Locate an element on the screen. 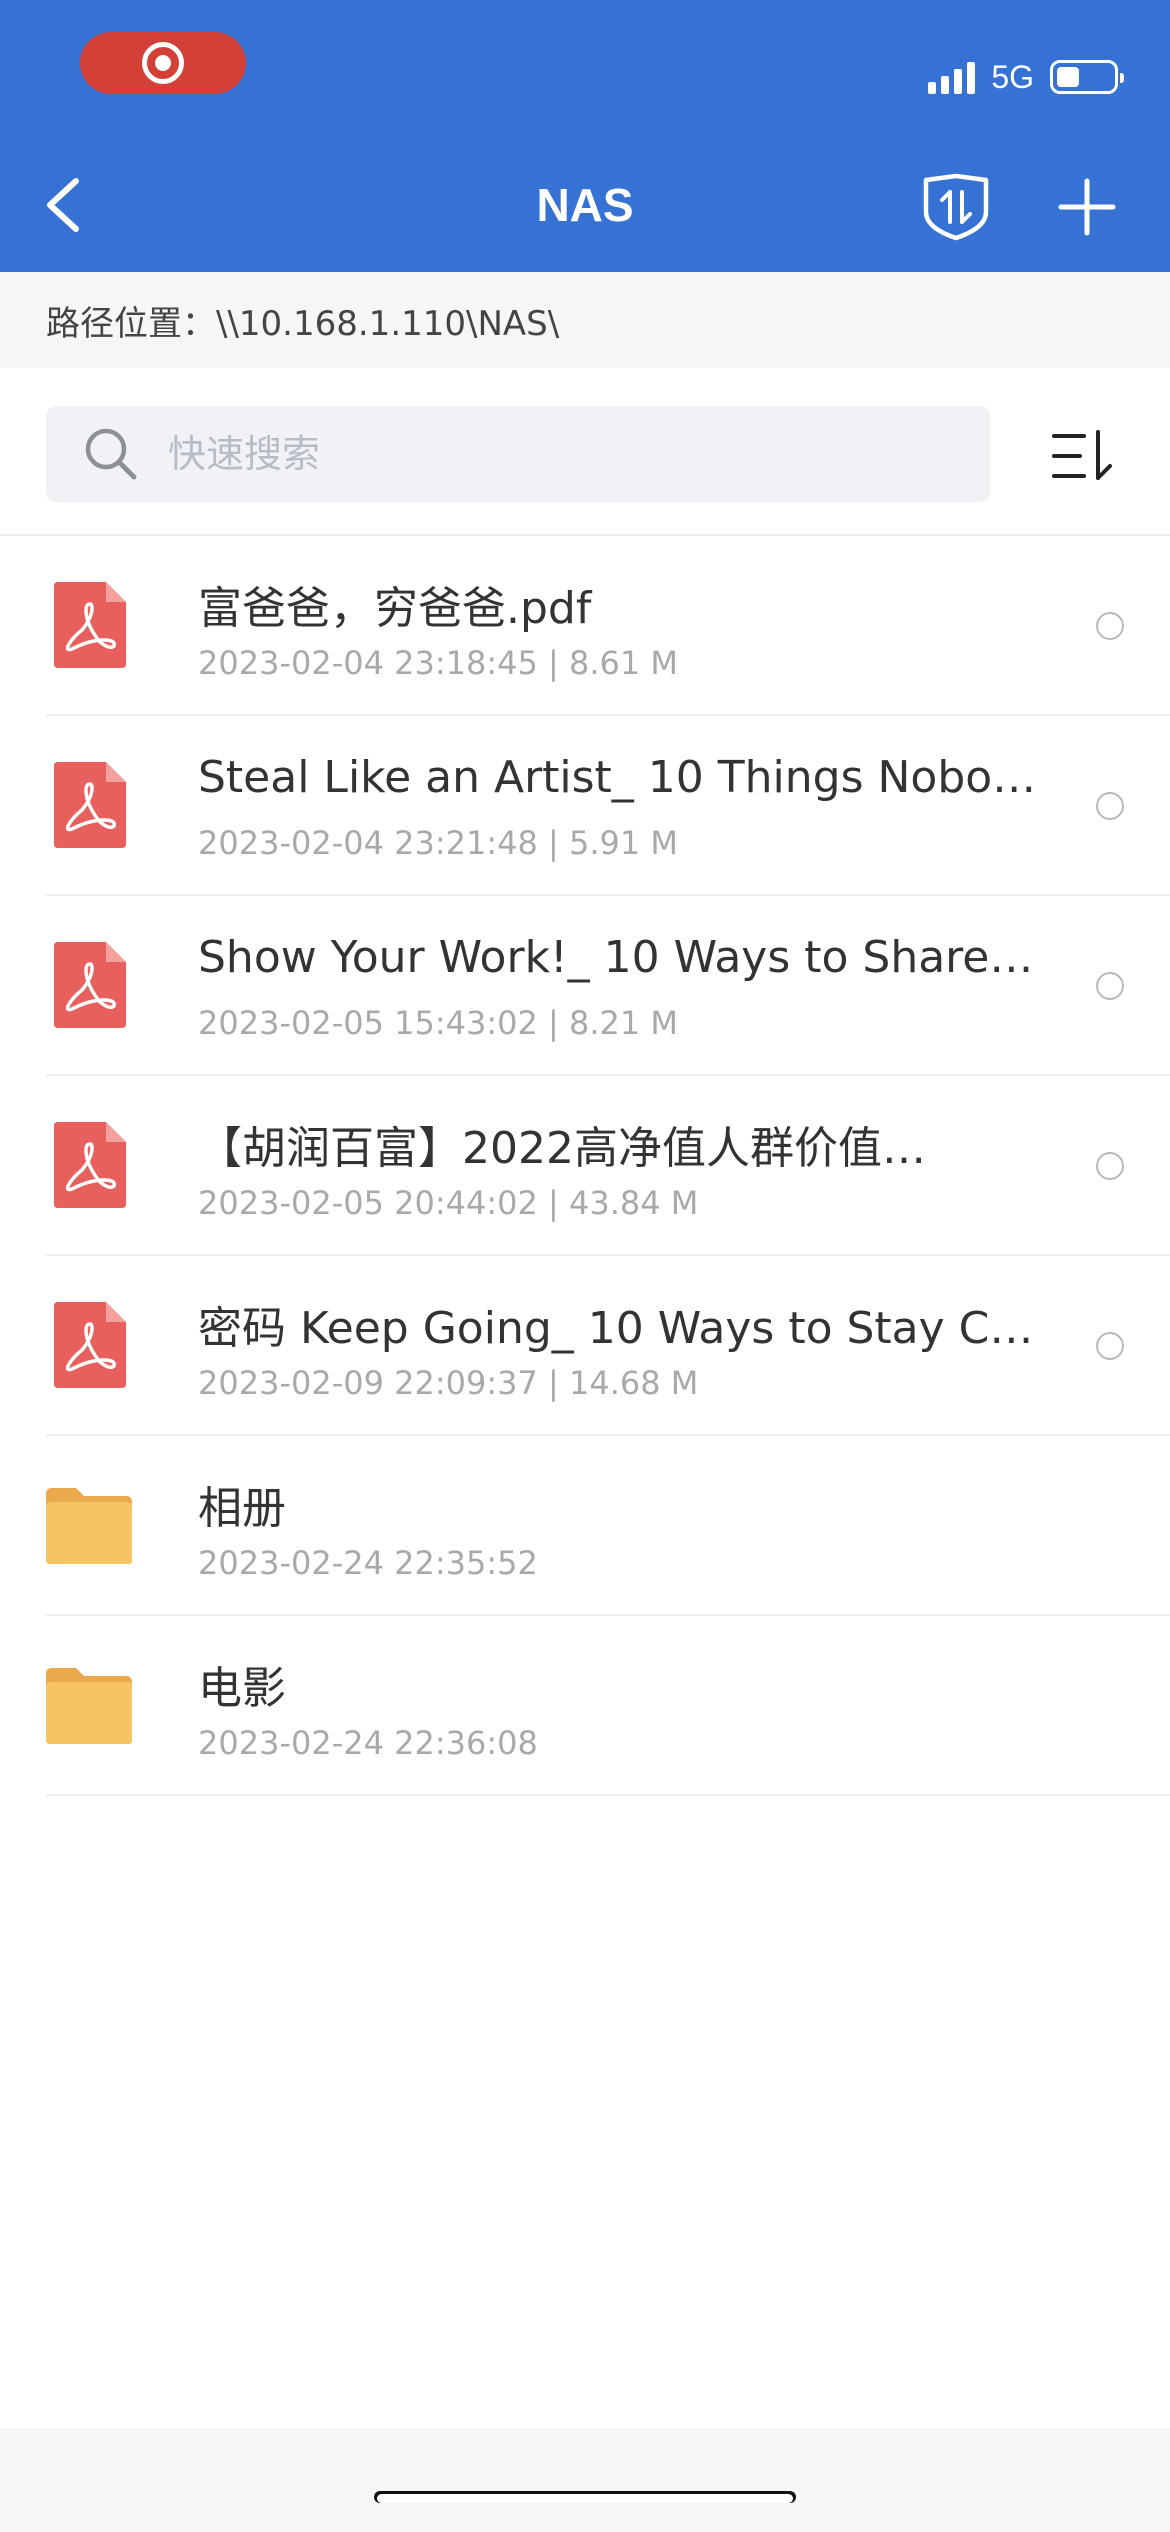 The width and height of the screenshot is (1170, 2532). record-icon is located at coordinates (163, 63).